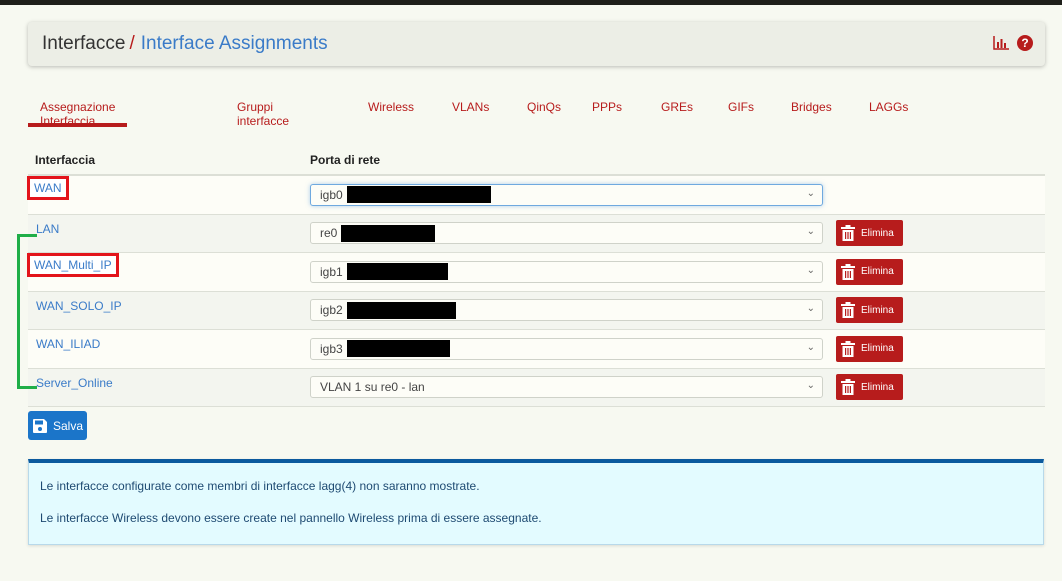 The width and height of the screenshot is (1062, 581). I want to click on tab-gifs: GIFs, so click(741, 104).